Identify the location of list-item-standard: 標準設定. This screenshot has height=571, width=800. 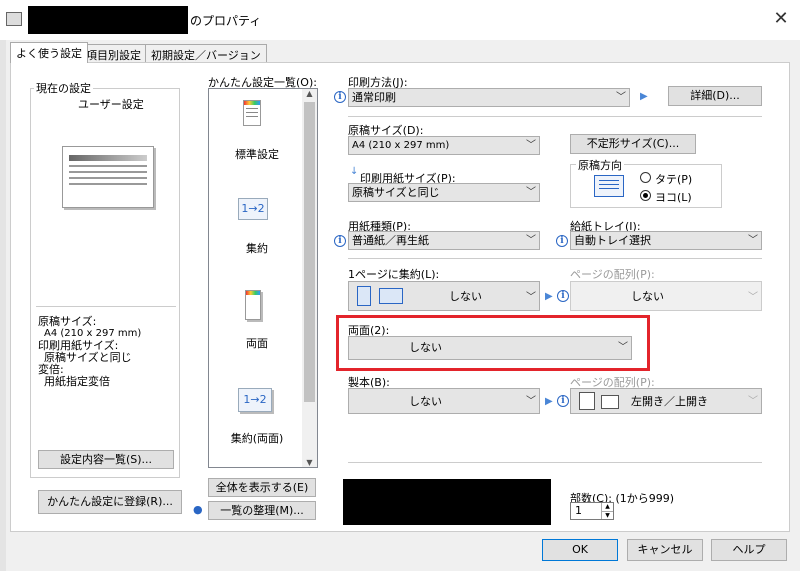
(257, 154).